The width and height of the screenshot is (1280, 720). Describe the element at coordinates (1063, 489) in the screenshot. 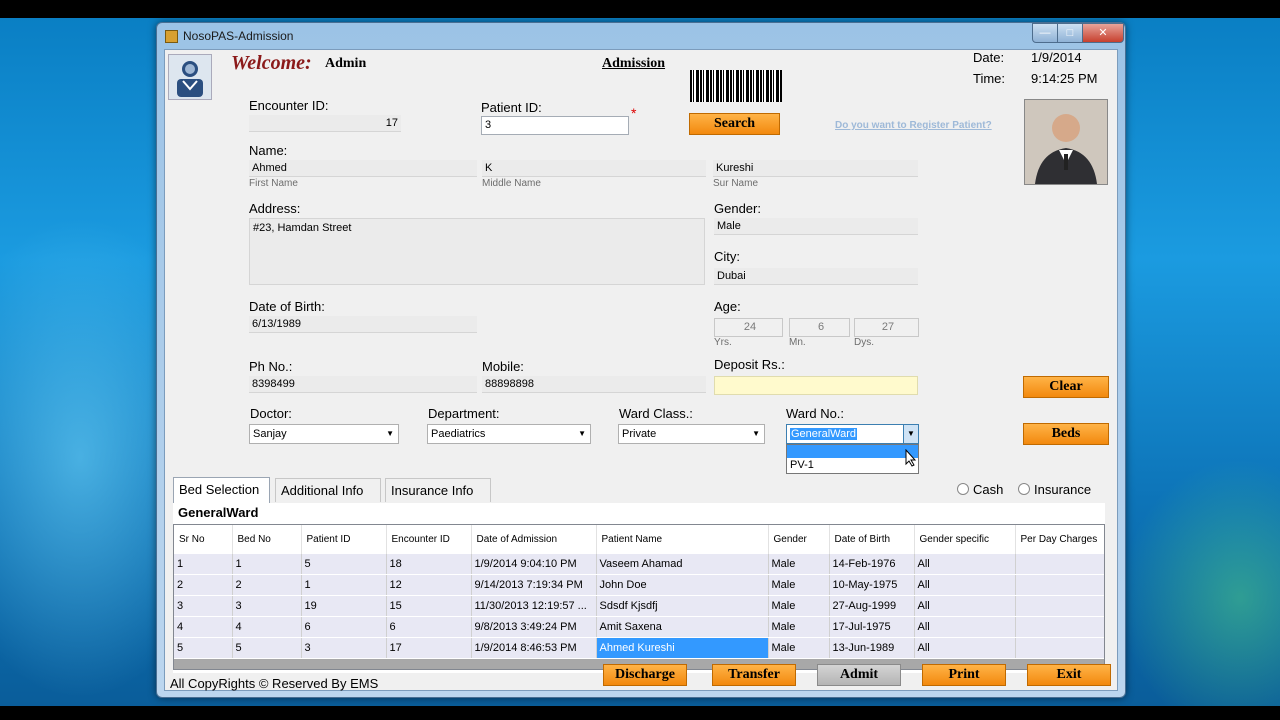

I see `insurance-label: Insurance` at that location.